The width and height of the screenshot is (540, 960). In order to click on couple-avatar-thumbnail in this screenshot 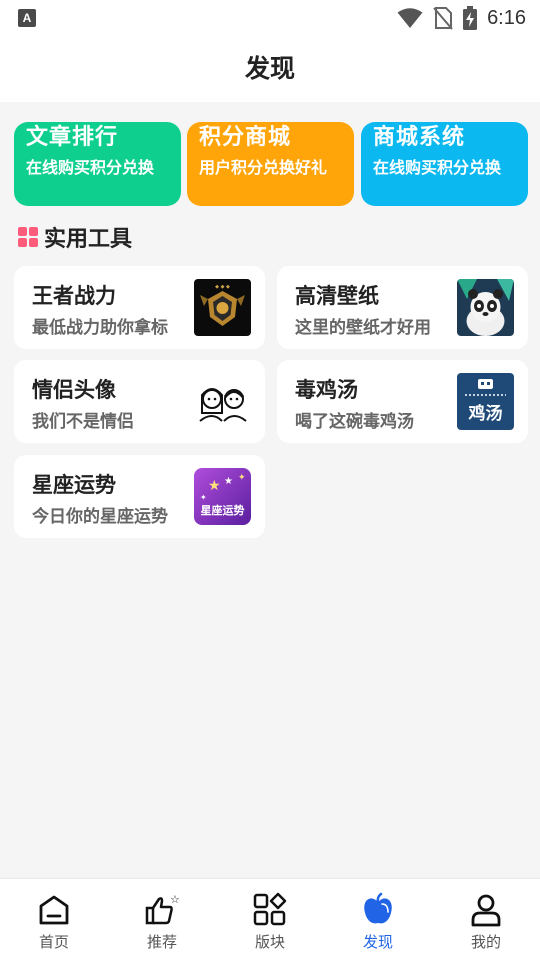, I will do `click(222, 401)`.